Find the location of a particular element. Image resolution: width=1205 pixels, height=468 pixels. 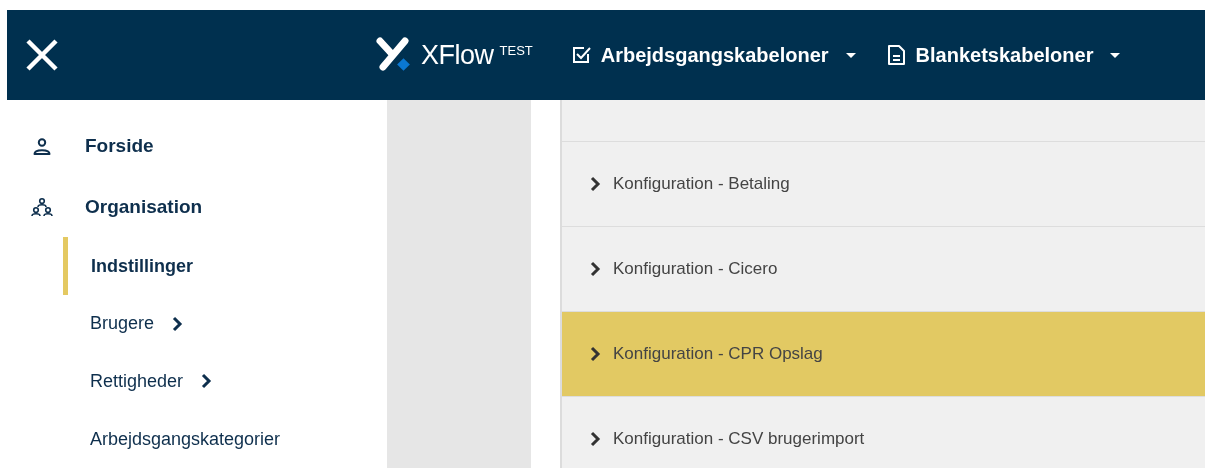

close-icon is located at coordinates (42, 55).